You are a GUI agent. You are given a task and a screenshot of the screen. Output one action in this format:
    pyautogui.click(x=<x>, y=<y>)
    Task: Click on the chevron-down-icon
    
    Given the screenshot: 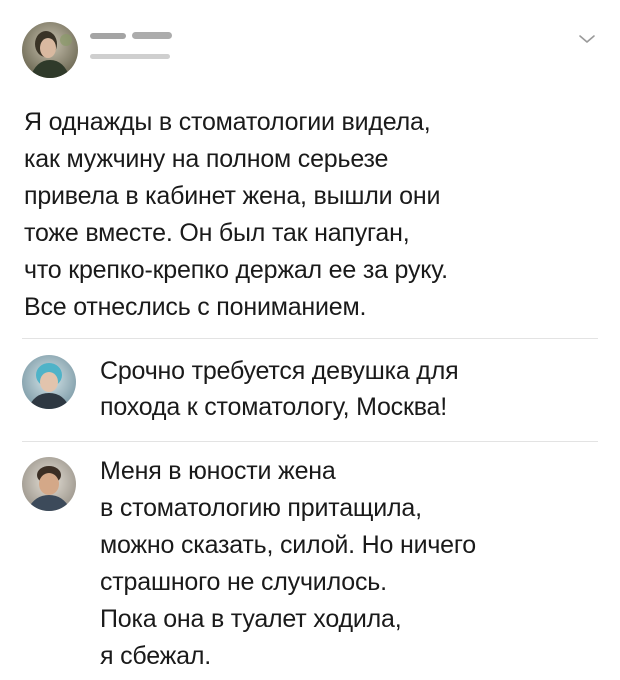 What is the action you would take?
    pyautogui.click(x=587, y=39)
    